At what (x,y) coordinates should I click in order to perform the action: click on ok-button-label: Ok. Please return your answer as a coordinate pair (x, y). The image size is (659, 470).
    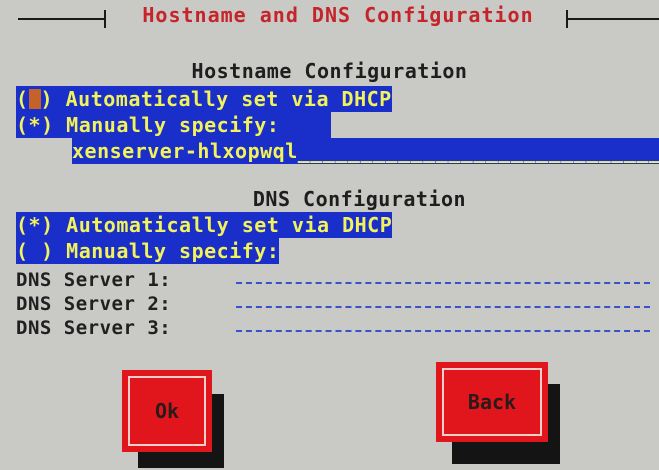
    Looking at the image, I should click on (167, 411).